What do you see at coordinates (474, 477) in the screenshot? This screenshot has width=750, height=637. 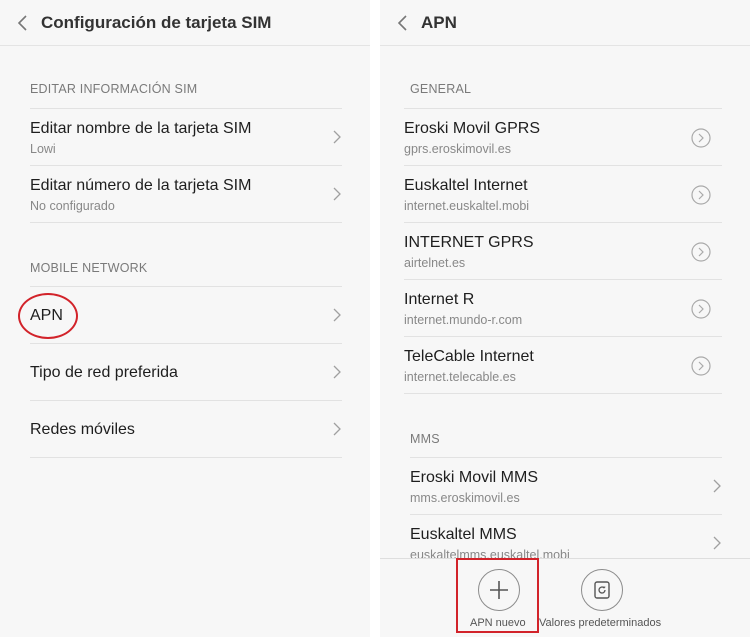 I see `apn-name: Eroski Movil MMS` at bounding box center [474, 477].